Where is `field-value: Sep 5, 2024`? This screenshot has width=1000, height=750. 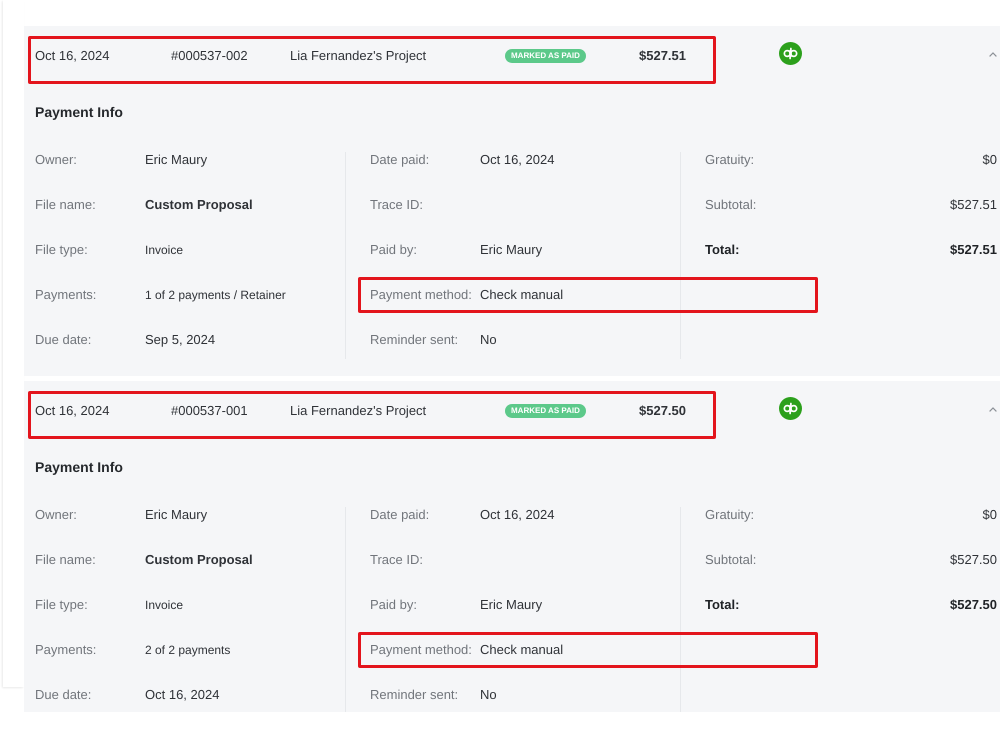 field-value: Sep 5, 2024 is located at coordinates (180, 340).